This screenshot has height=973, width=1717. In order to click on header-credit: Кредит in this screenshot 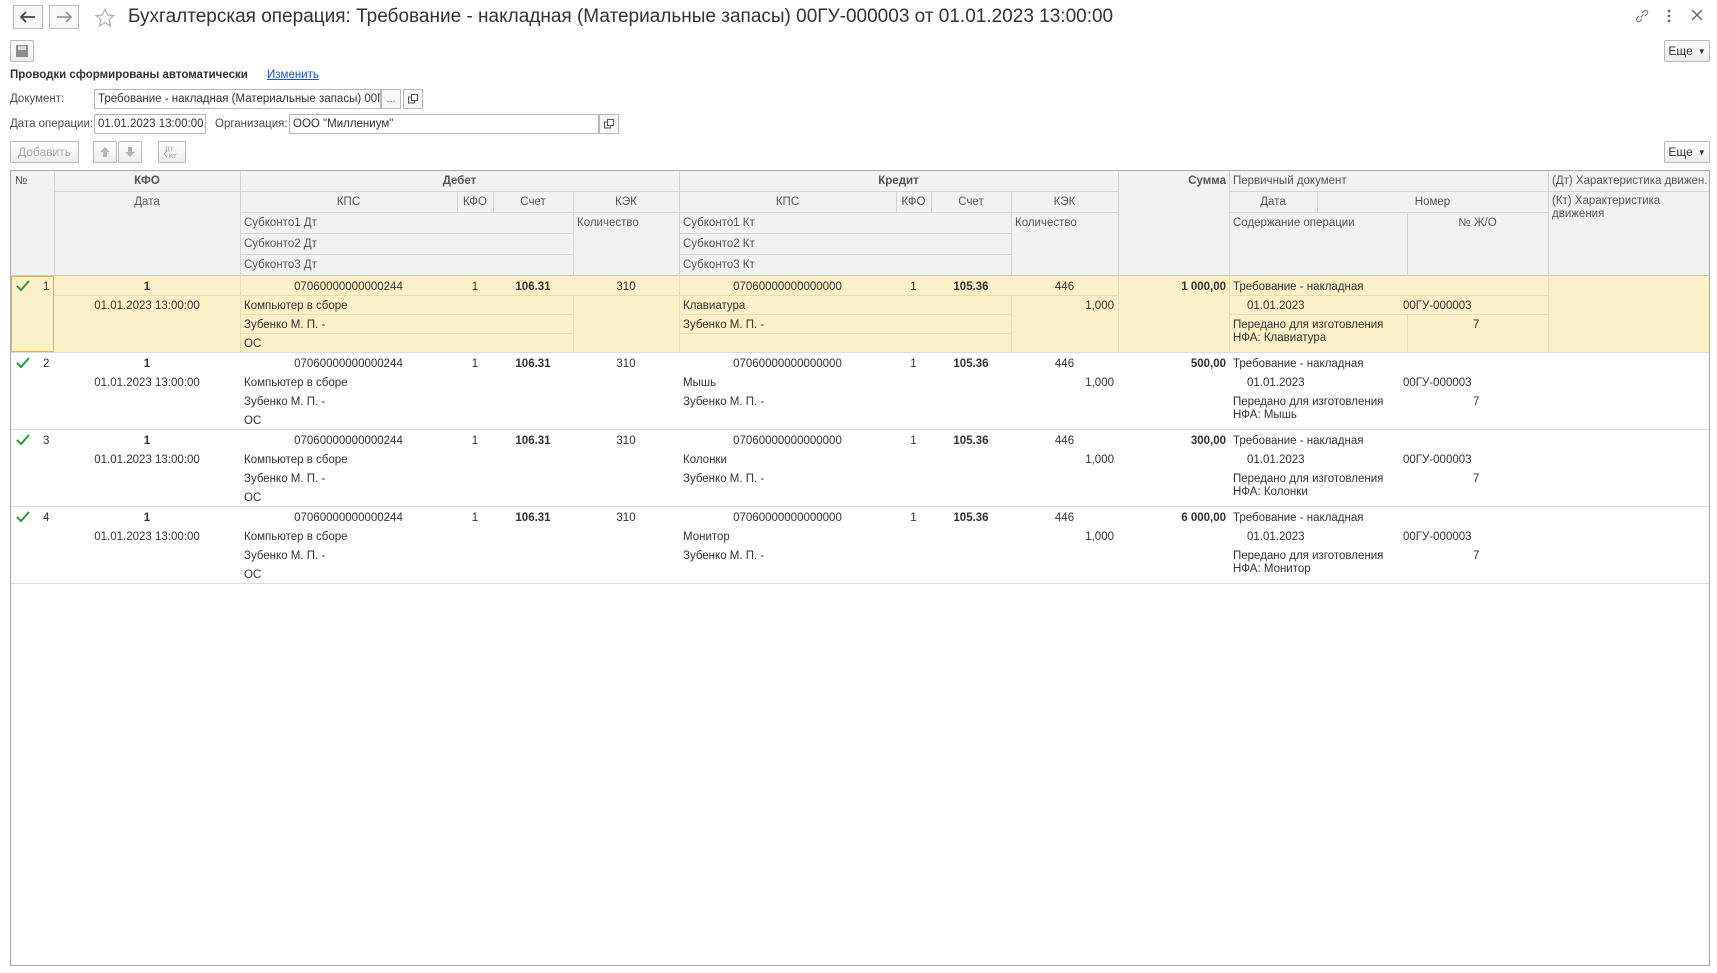, I will do `click(898, 181)`.